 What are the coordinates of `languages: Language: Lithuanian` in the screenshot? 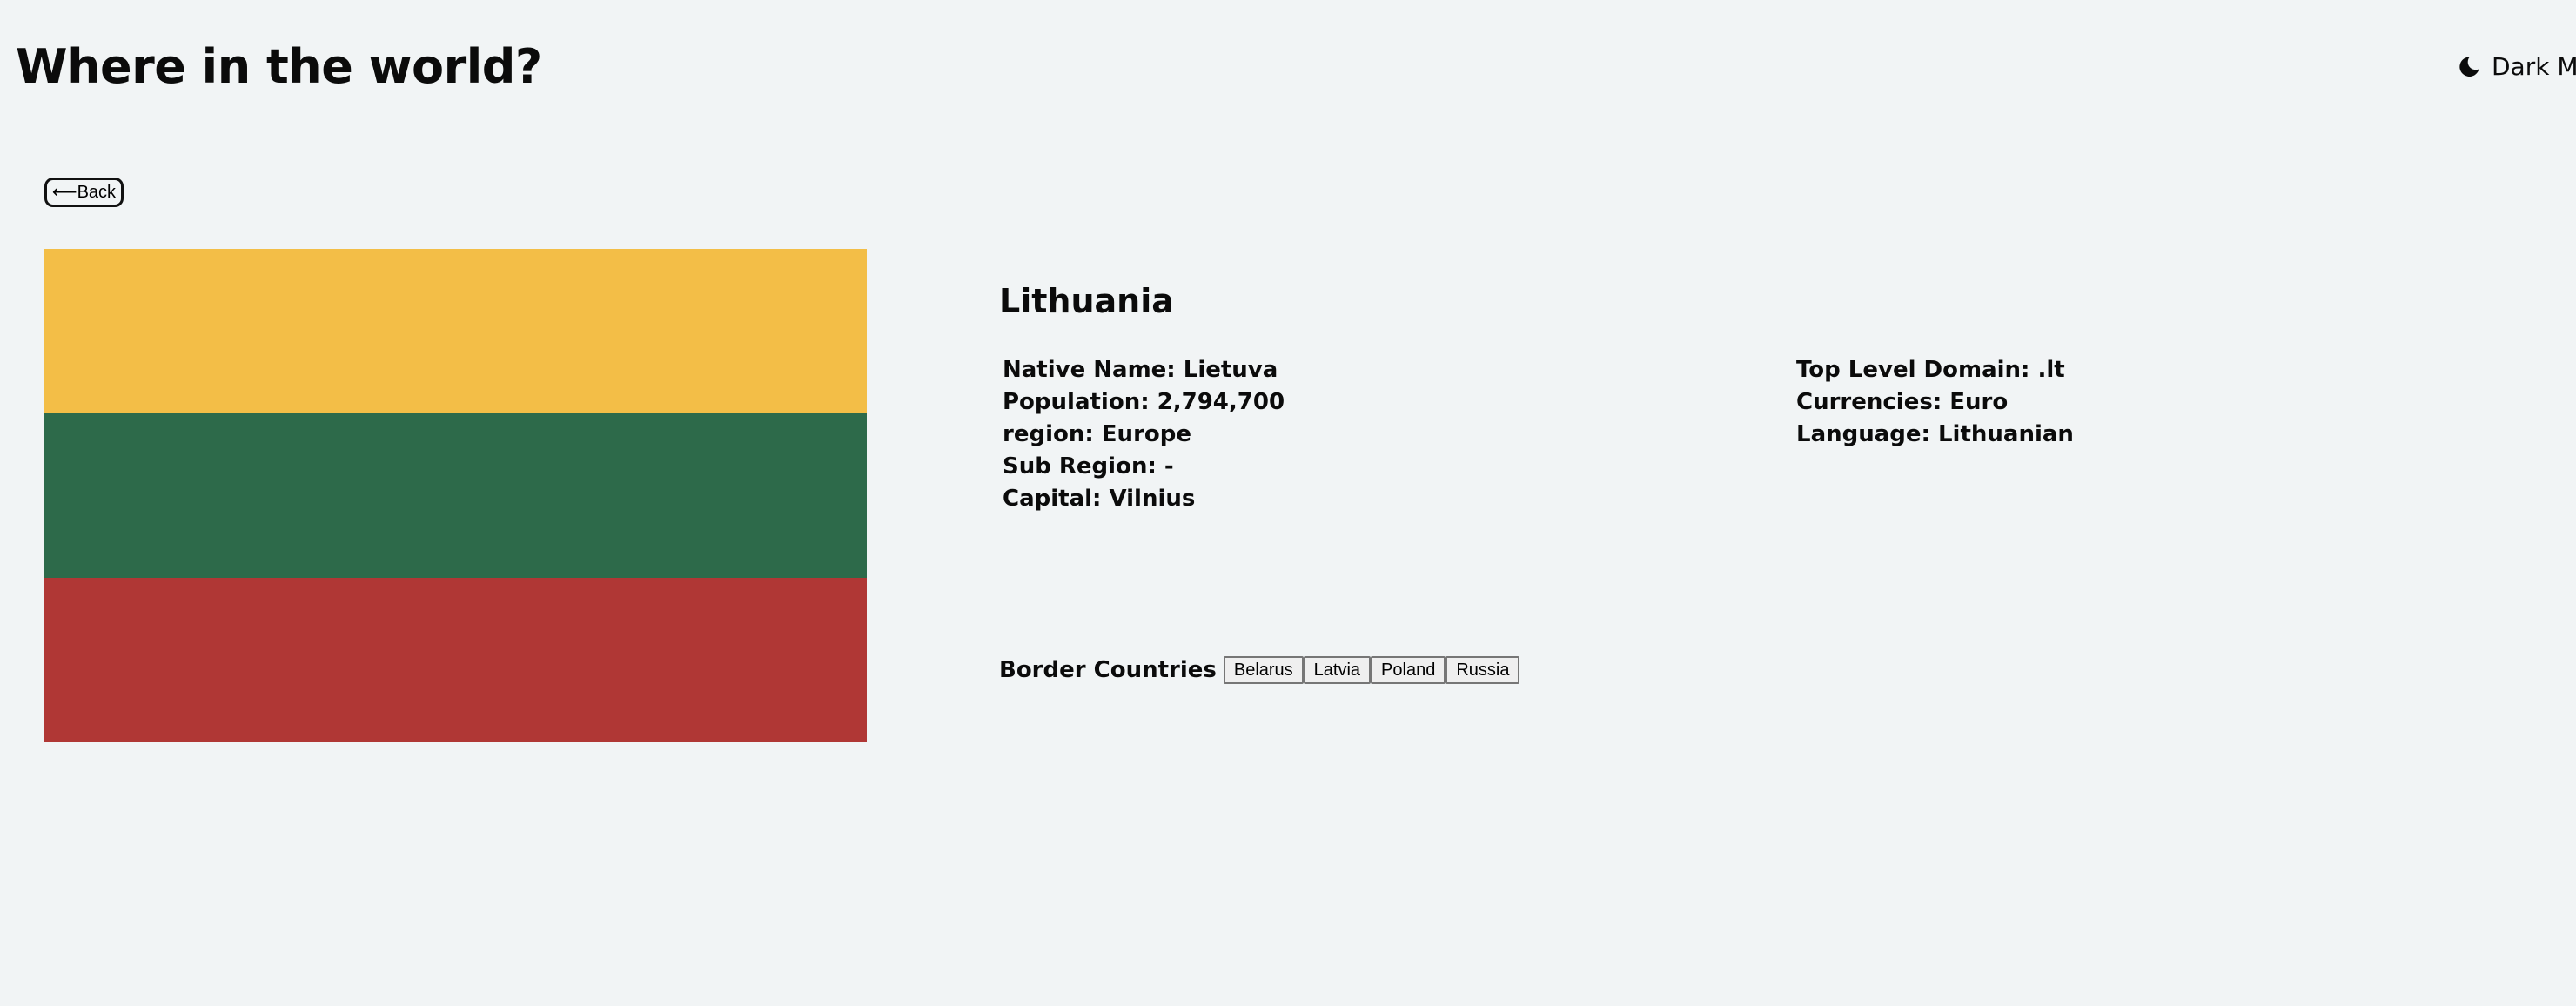 It's located at (1935, 434).